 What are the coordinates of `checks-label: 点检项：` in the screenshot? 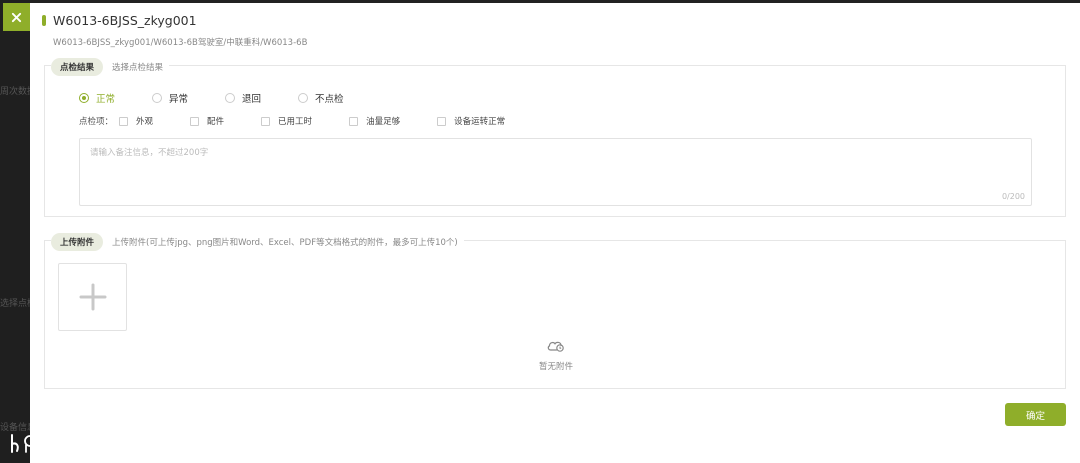 It's located at (96, 122).